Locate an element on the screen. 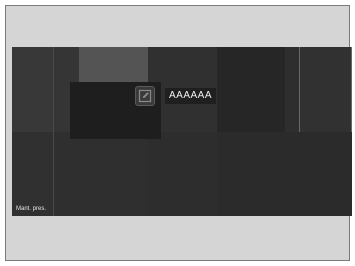  highlighted-tile is located at coordinates (113, 65).